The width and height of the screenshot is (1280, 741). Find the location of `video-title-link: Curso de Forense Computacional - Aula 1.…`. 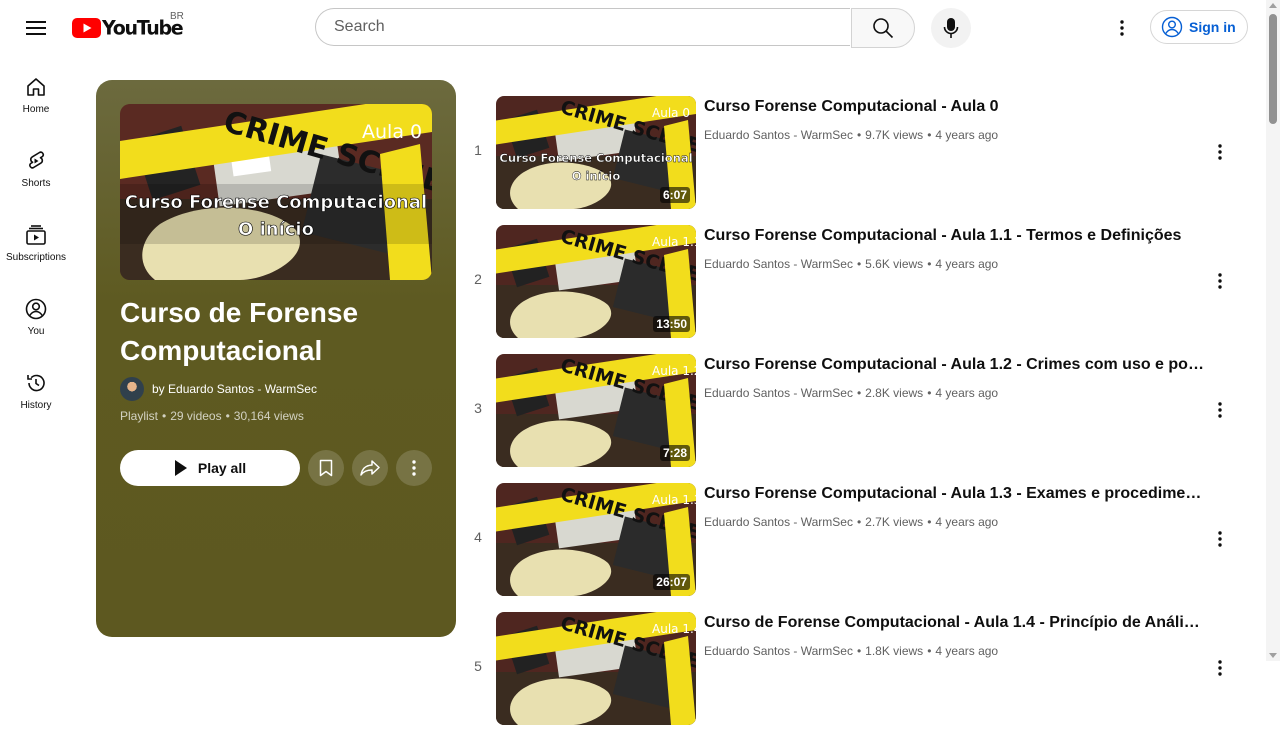

video-title-link: Curso de Forense Computacional - Aula 1.… is located at coordinates (954, 623).